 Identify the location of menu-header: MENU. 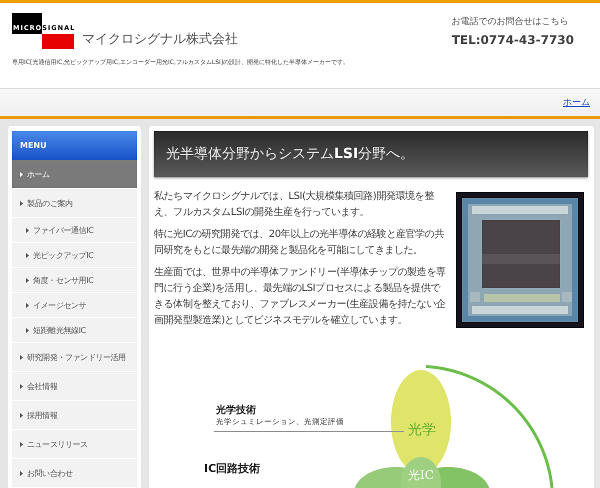
(74, 145).